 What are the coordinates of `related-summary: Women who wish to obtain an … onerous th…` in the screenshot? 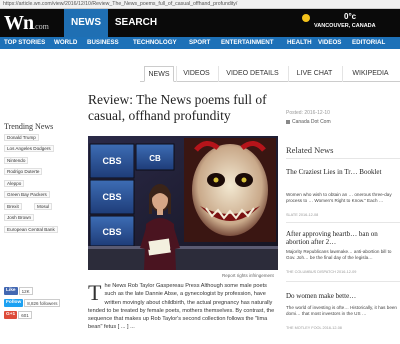 It's located at (339, 197).